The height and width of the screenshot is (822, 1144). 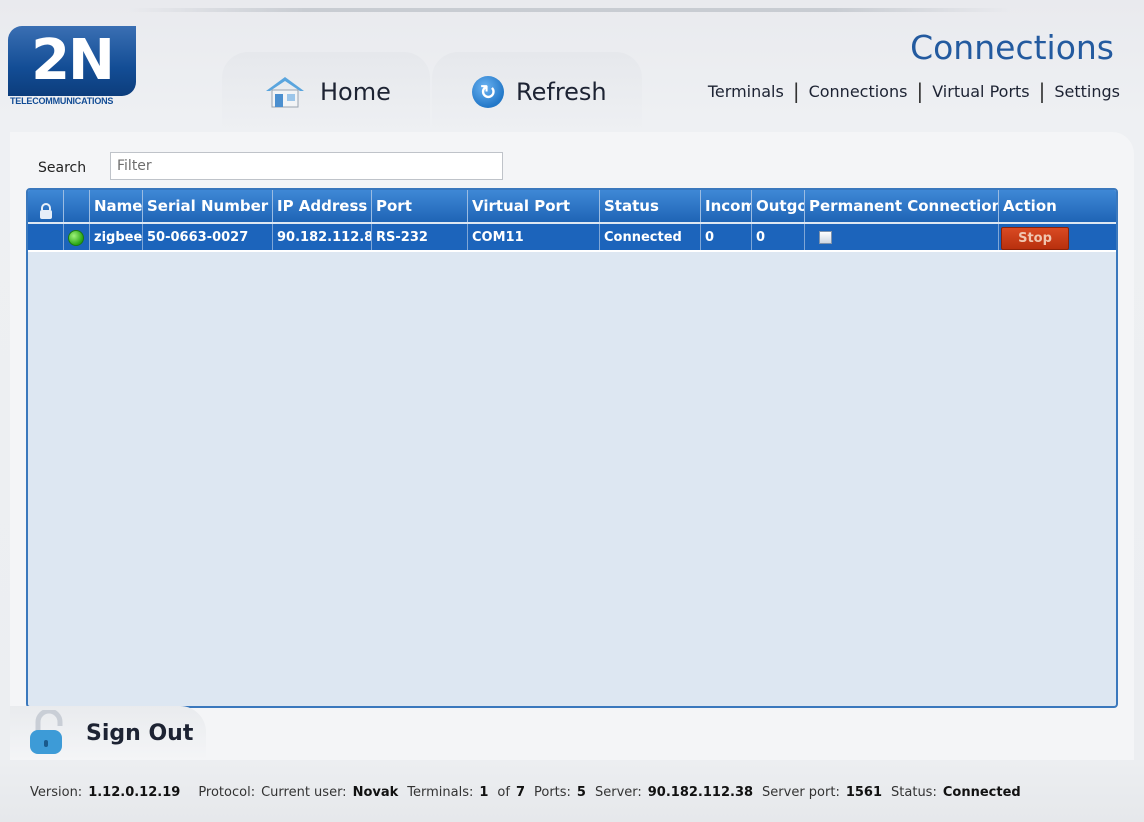 I want to click on terminals-total: 7, so click(x=520, y=792).